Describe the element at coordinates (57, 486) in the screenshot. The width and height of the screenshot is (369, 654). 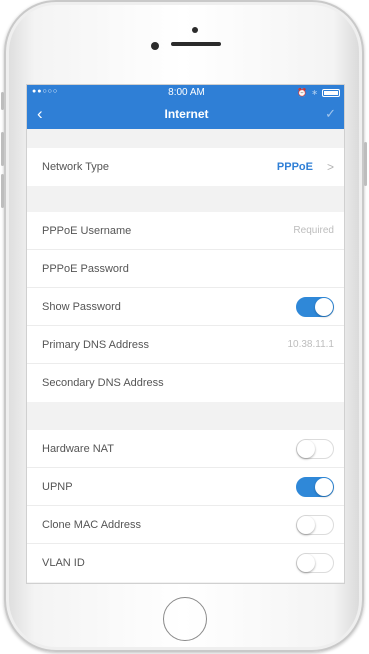
I see `upnp-label: UPNP` at that location.